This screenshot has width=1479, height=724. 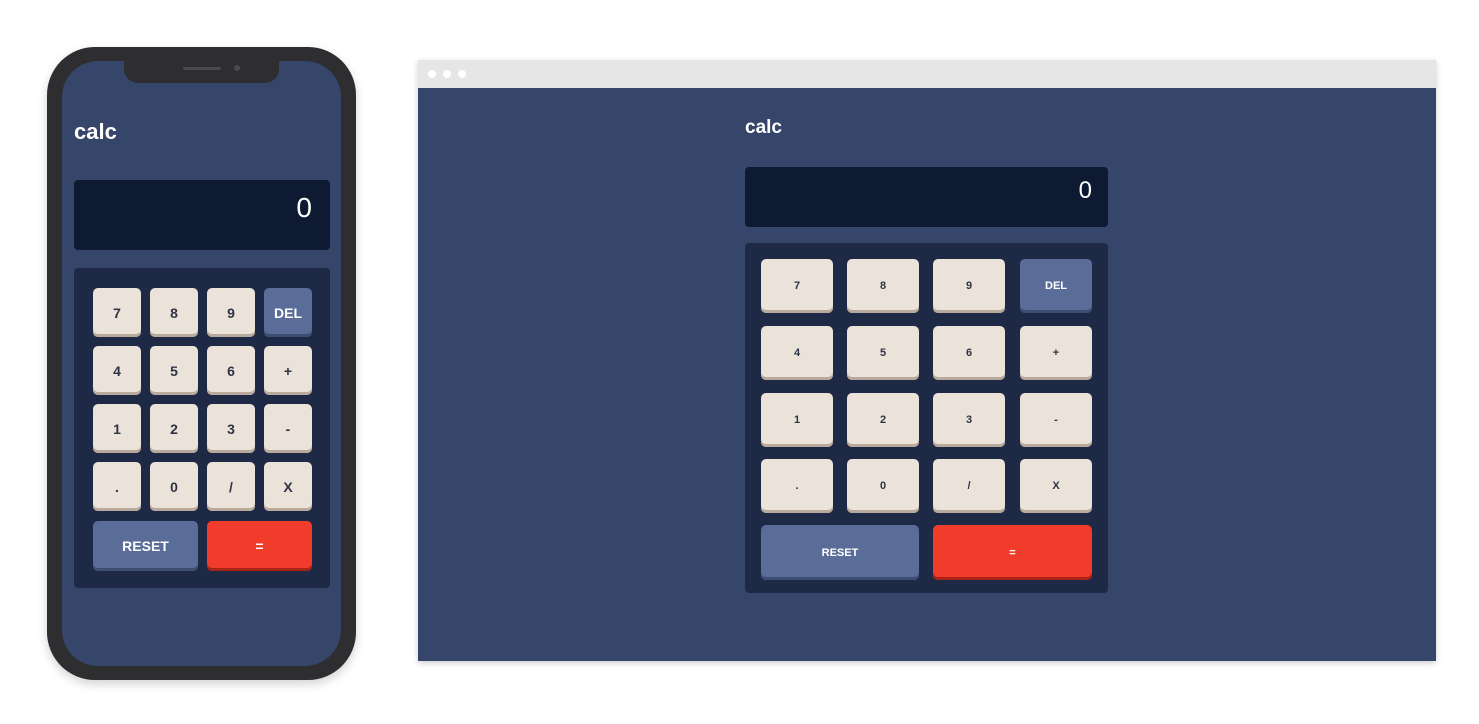 What do you see at coordinates (927, 74) in the screenshot?
I see `browser-title-bar` at bounding box center [927, 74].